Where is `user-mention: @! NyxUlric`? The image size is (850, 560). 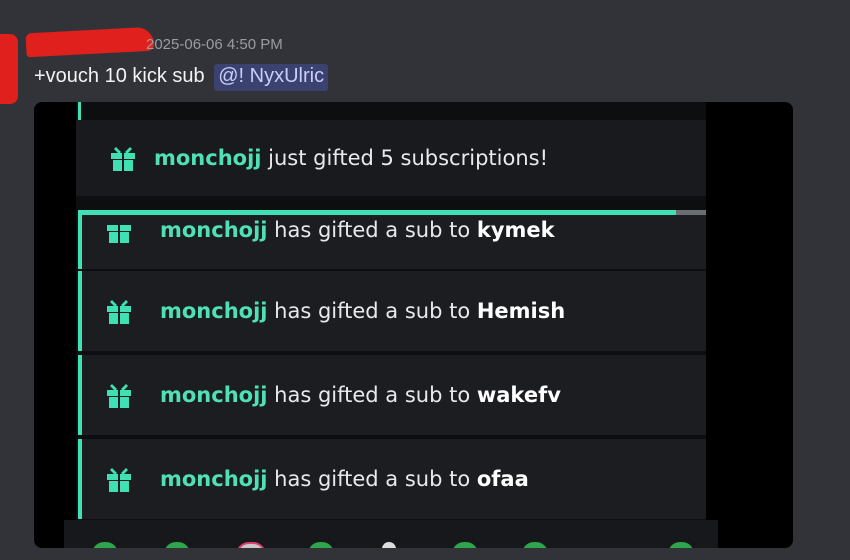 user-mention: @! NyxUlric is located at coordinates (271, 77).